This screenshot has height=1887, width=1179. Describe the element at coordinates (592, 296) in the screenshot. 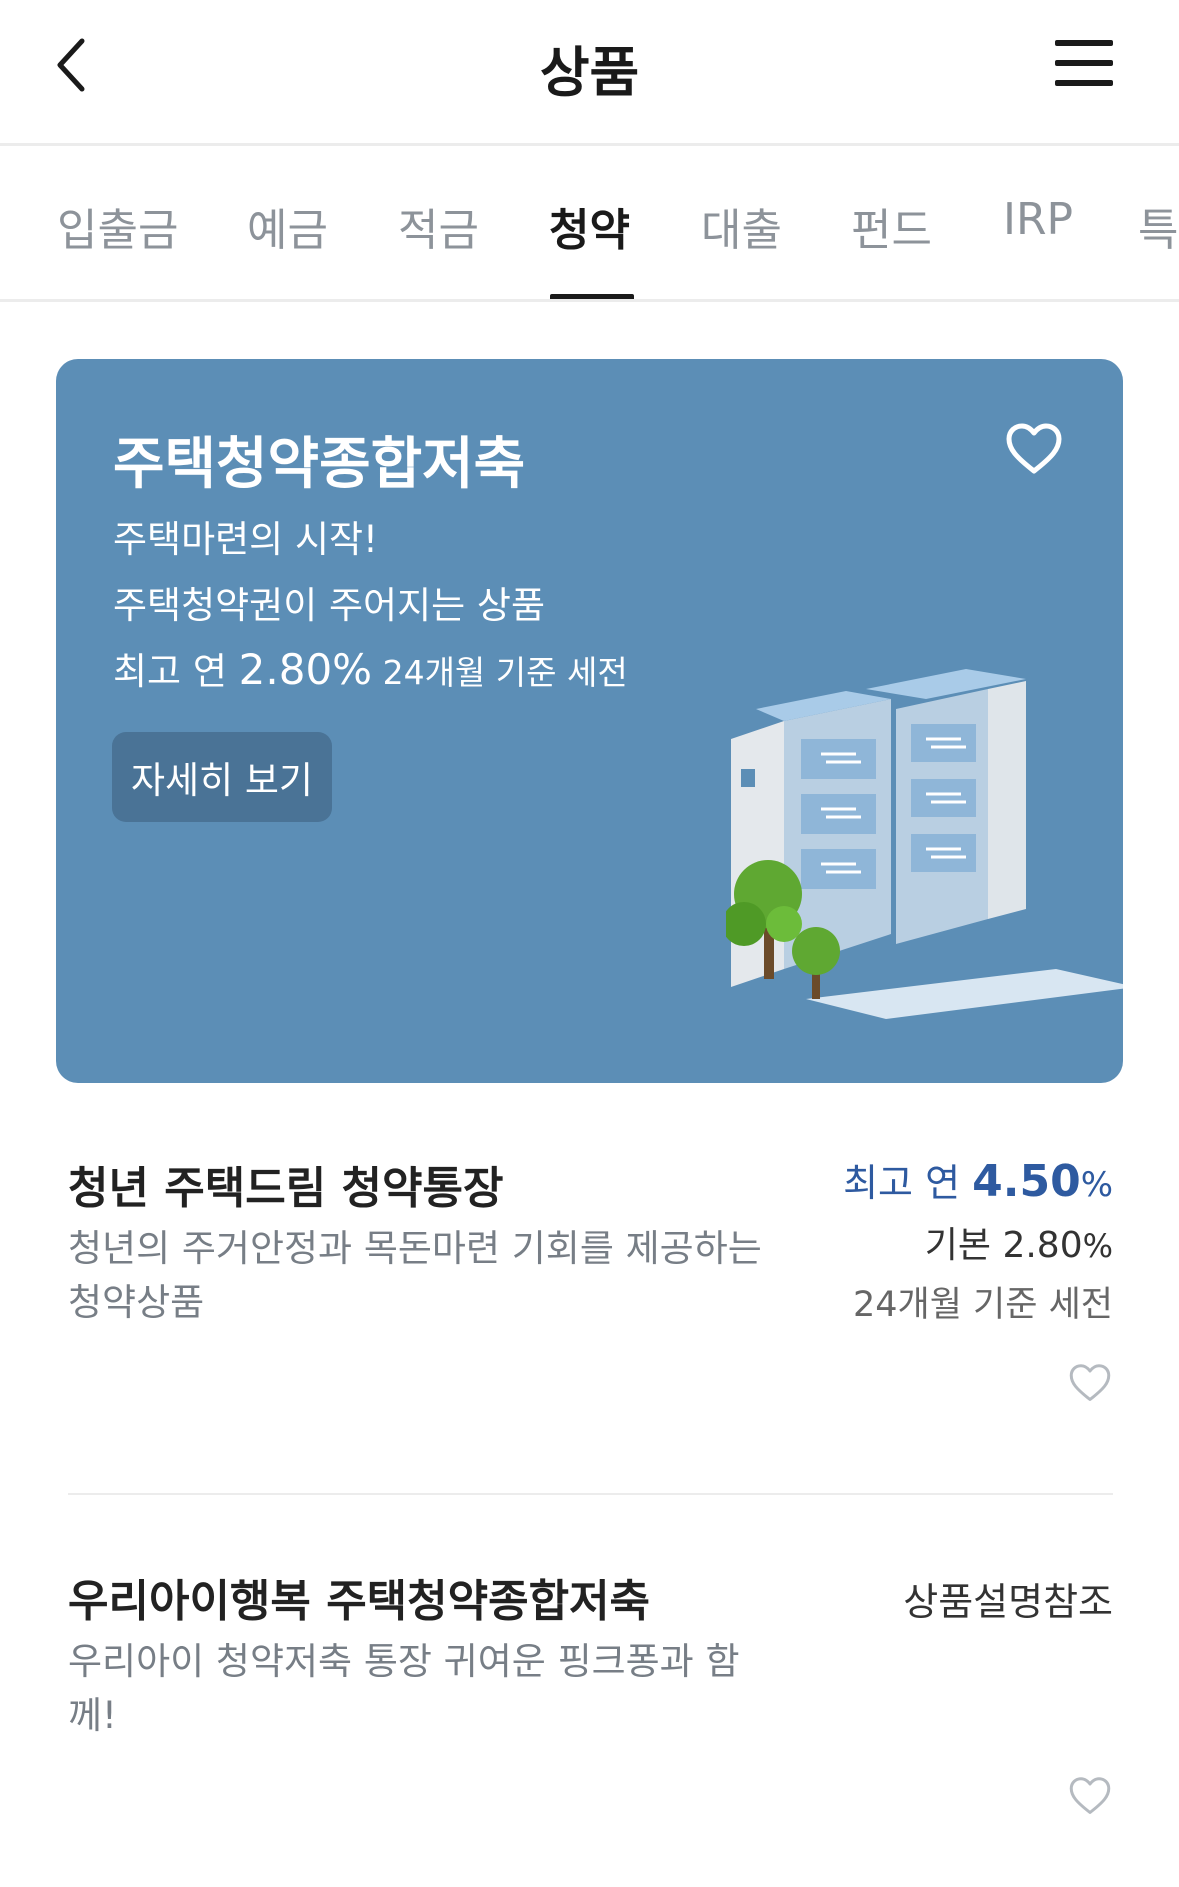

I see `active-tab-indicator` at that location.